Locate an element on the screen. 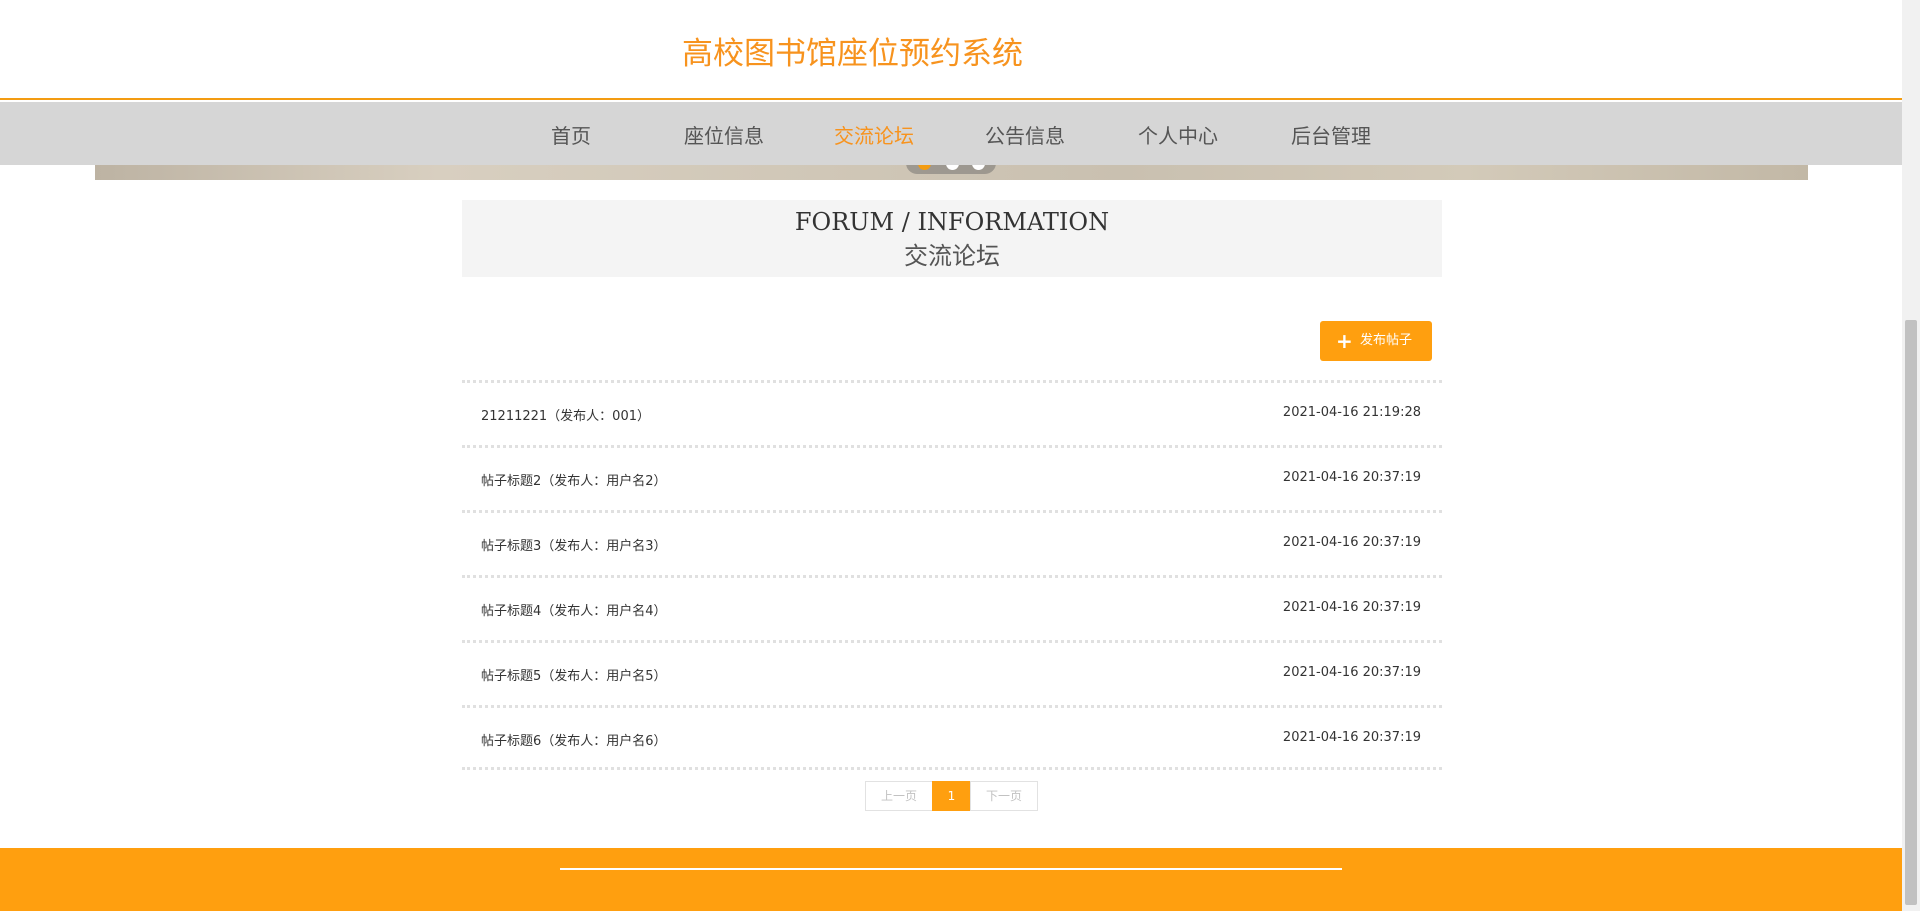 The height and width of the screenshot is (911, 1920). post-title: 帖子标题6（发布人：用户名6） is located at coordinates (574, 739).